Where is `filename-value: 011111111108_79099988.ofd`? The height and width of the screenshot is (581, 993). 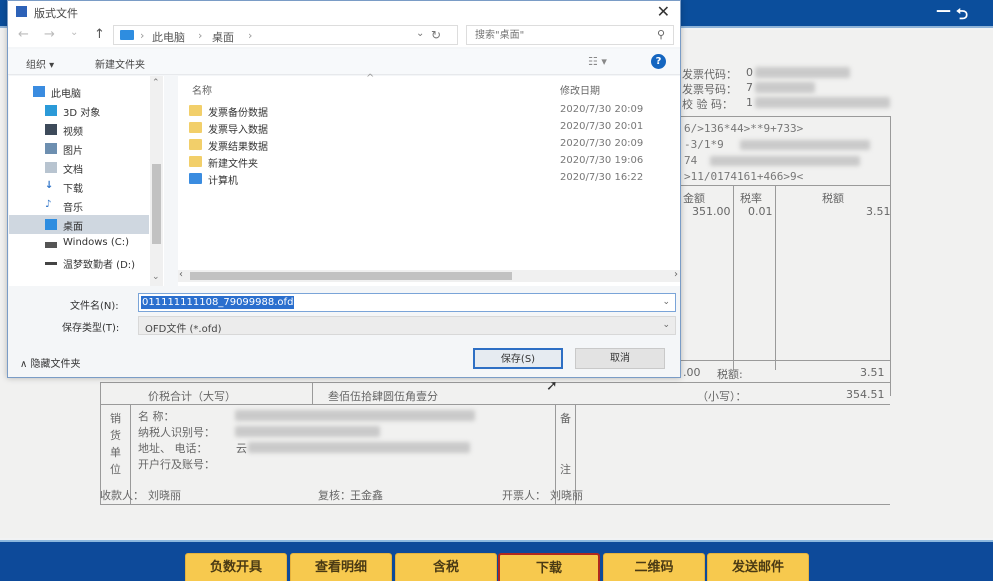
filename-value: 011111111108_79099988.ofd is located at coordinates (218, 302).